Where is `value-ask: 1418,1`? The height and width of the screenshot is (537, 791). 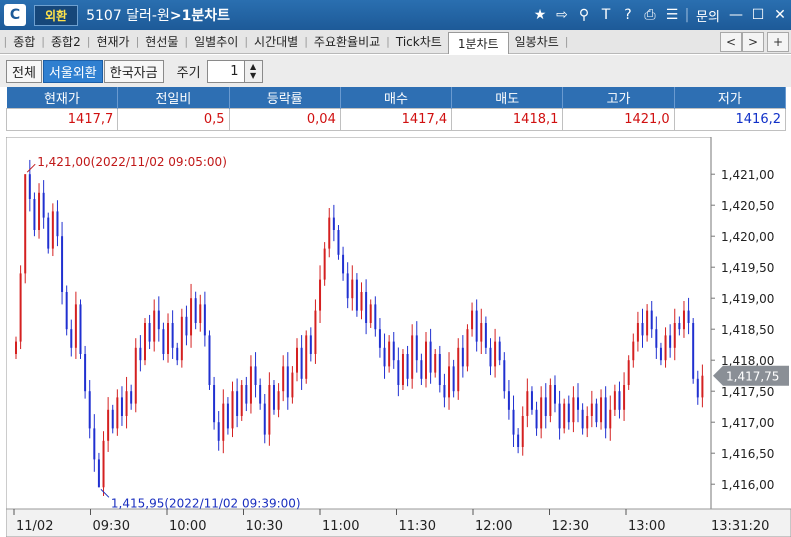 value-ask: 1418,1 is located at coordinates (507, 119).